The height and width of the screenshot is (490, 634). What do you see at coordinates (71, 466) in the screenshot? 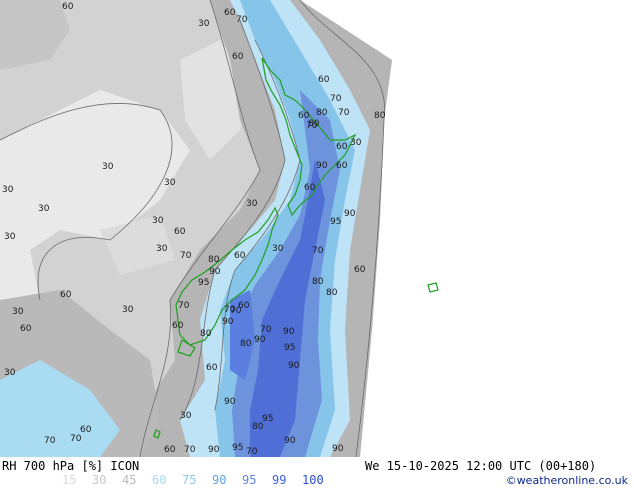
I see `map-title: RH 700 hPa [%] ICON` at bounding box center [71, 466].